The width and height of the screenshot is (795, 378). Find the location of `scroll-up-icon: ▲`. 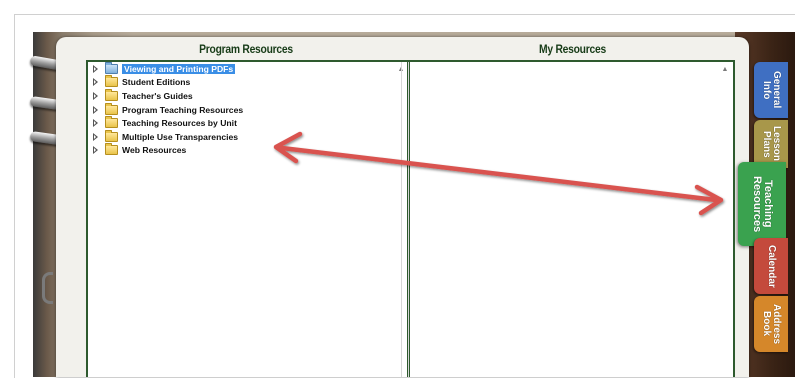

scroll-up-icon: ▲ is located at coordinates (725, 70).